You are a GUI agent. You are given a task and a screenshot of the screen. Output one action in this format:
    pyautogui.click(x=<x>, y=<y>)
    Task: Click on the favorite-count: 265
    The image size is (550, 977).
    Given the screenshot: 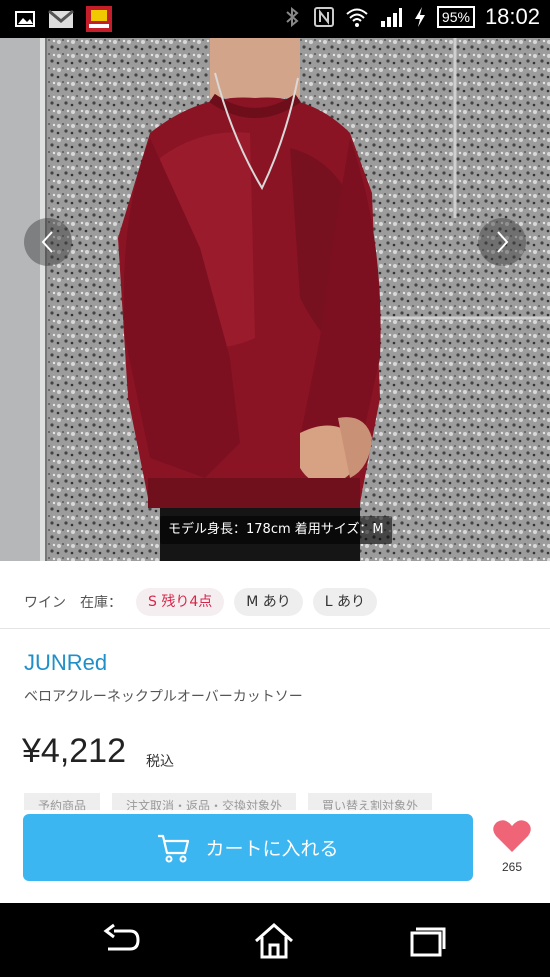 What is the action you would take?
    pyautogui.click(x=512, y=867)
    